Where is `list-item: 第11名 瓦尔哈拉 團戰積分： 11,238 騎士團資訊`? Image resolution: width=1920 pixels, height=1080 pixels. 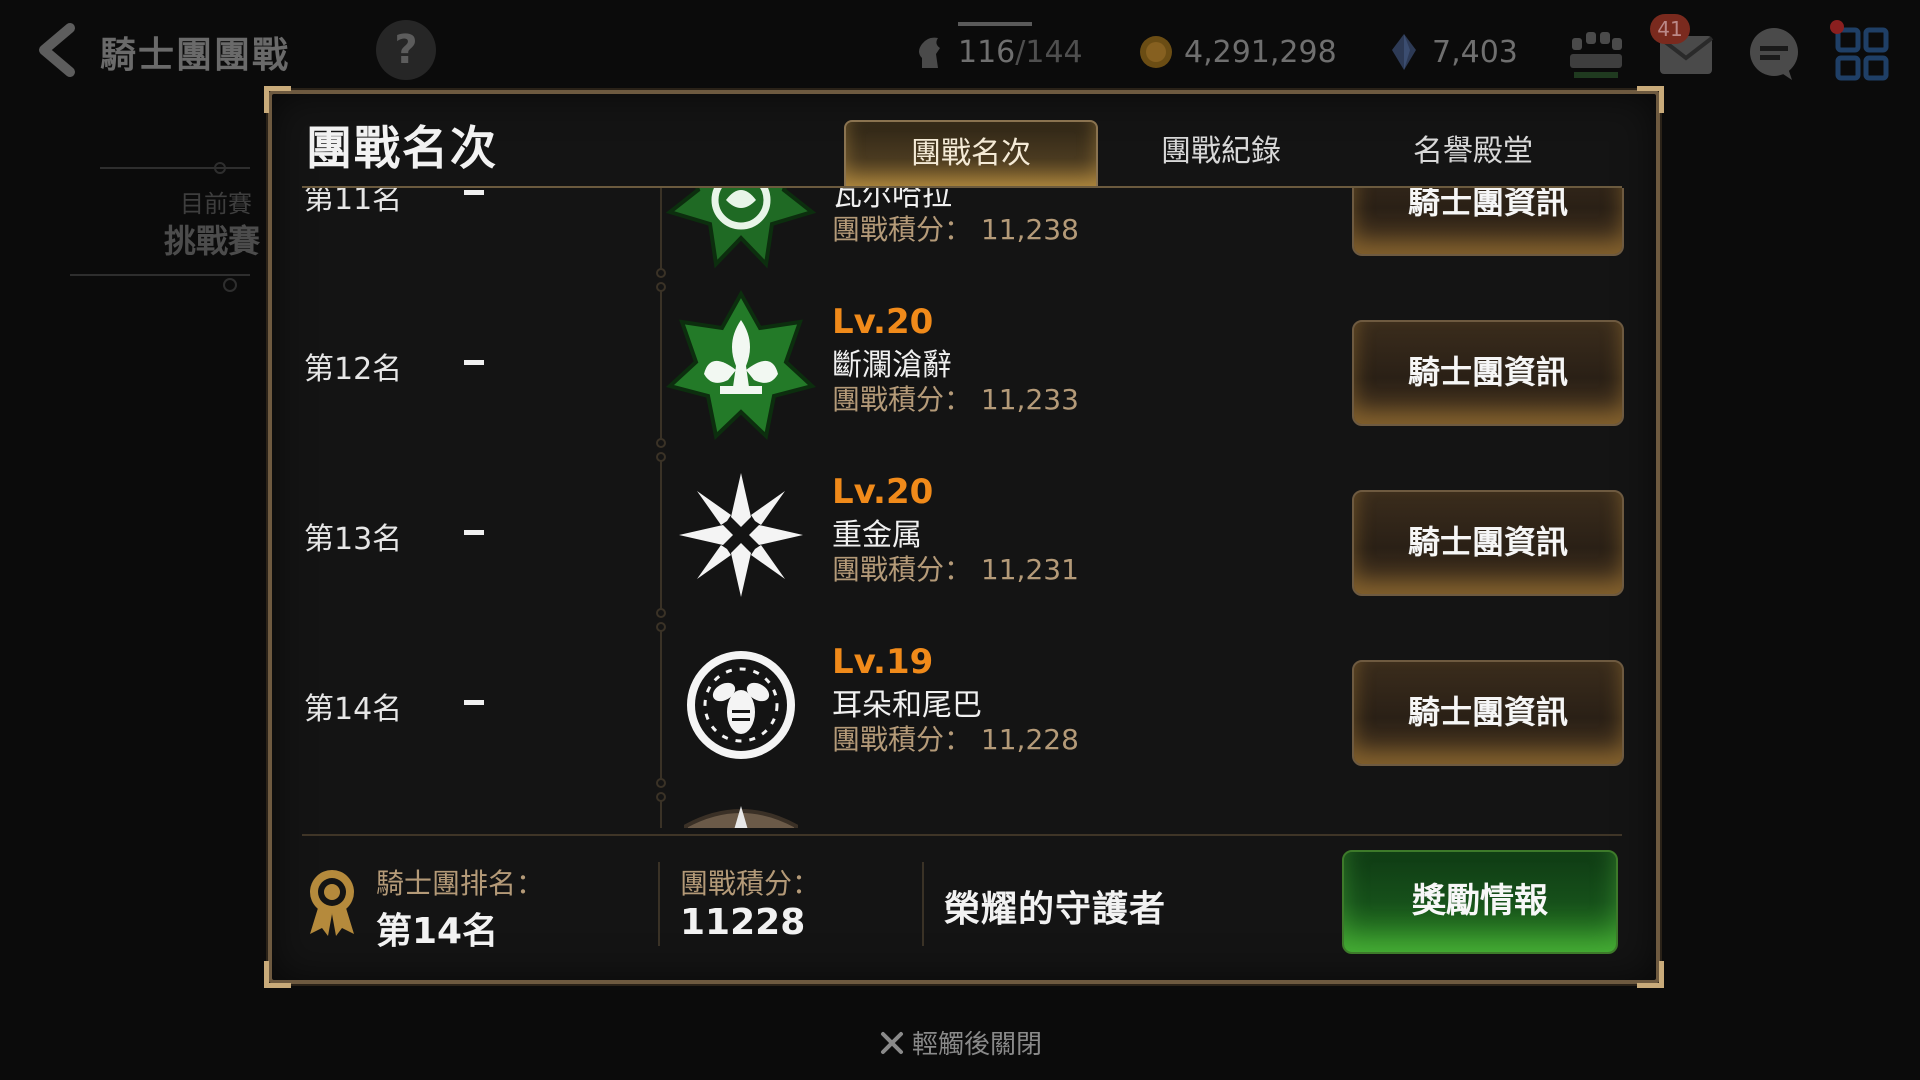
list-item: 第11名 瓦尔哈拉 團戰積分： 11,238 騎士團資訊 is located at coordinates (962, 234).